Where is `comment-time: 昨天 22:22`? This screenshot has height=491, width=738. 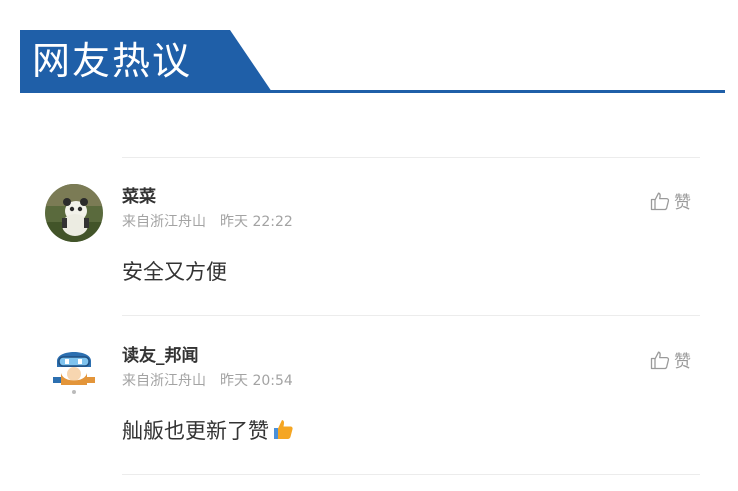 comment-time: 昨天 22:22 is located at coordinates (256, 222).